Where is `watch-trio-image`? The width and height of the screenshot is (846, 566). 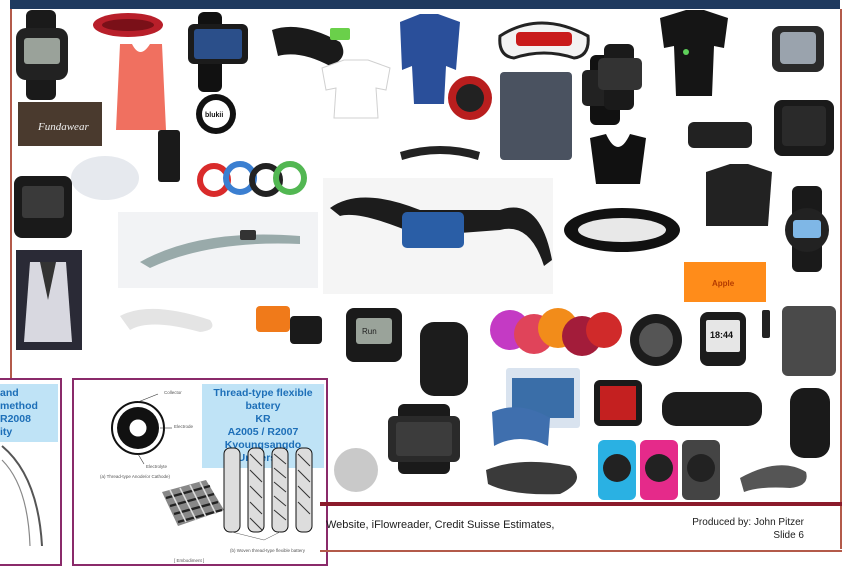
watch-trio-image is located at coordinates (659, 470).